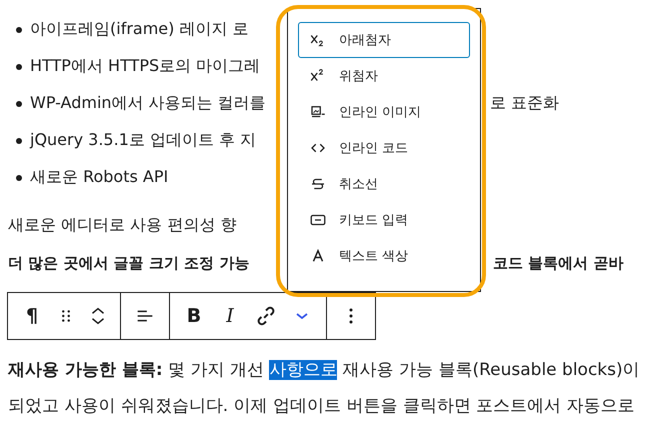 This screenshot has height=425, width=657. What do you see at coordinates (143, 140) in the screenshot?
I see `list-item: jQuery 3.5.1로 업데이트 후 지` at bounding box center [143, 140].